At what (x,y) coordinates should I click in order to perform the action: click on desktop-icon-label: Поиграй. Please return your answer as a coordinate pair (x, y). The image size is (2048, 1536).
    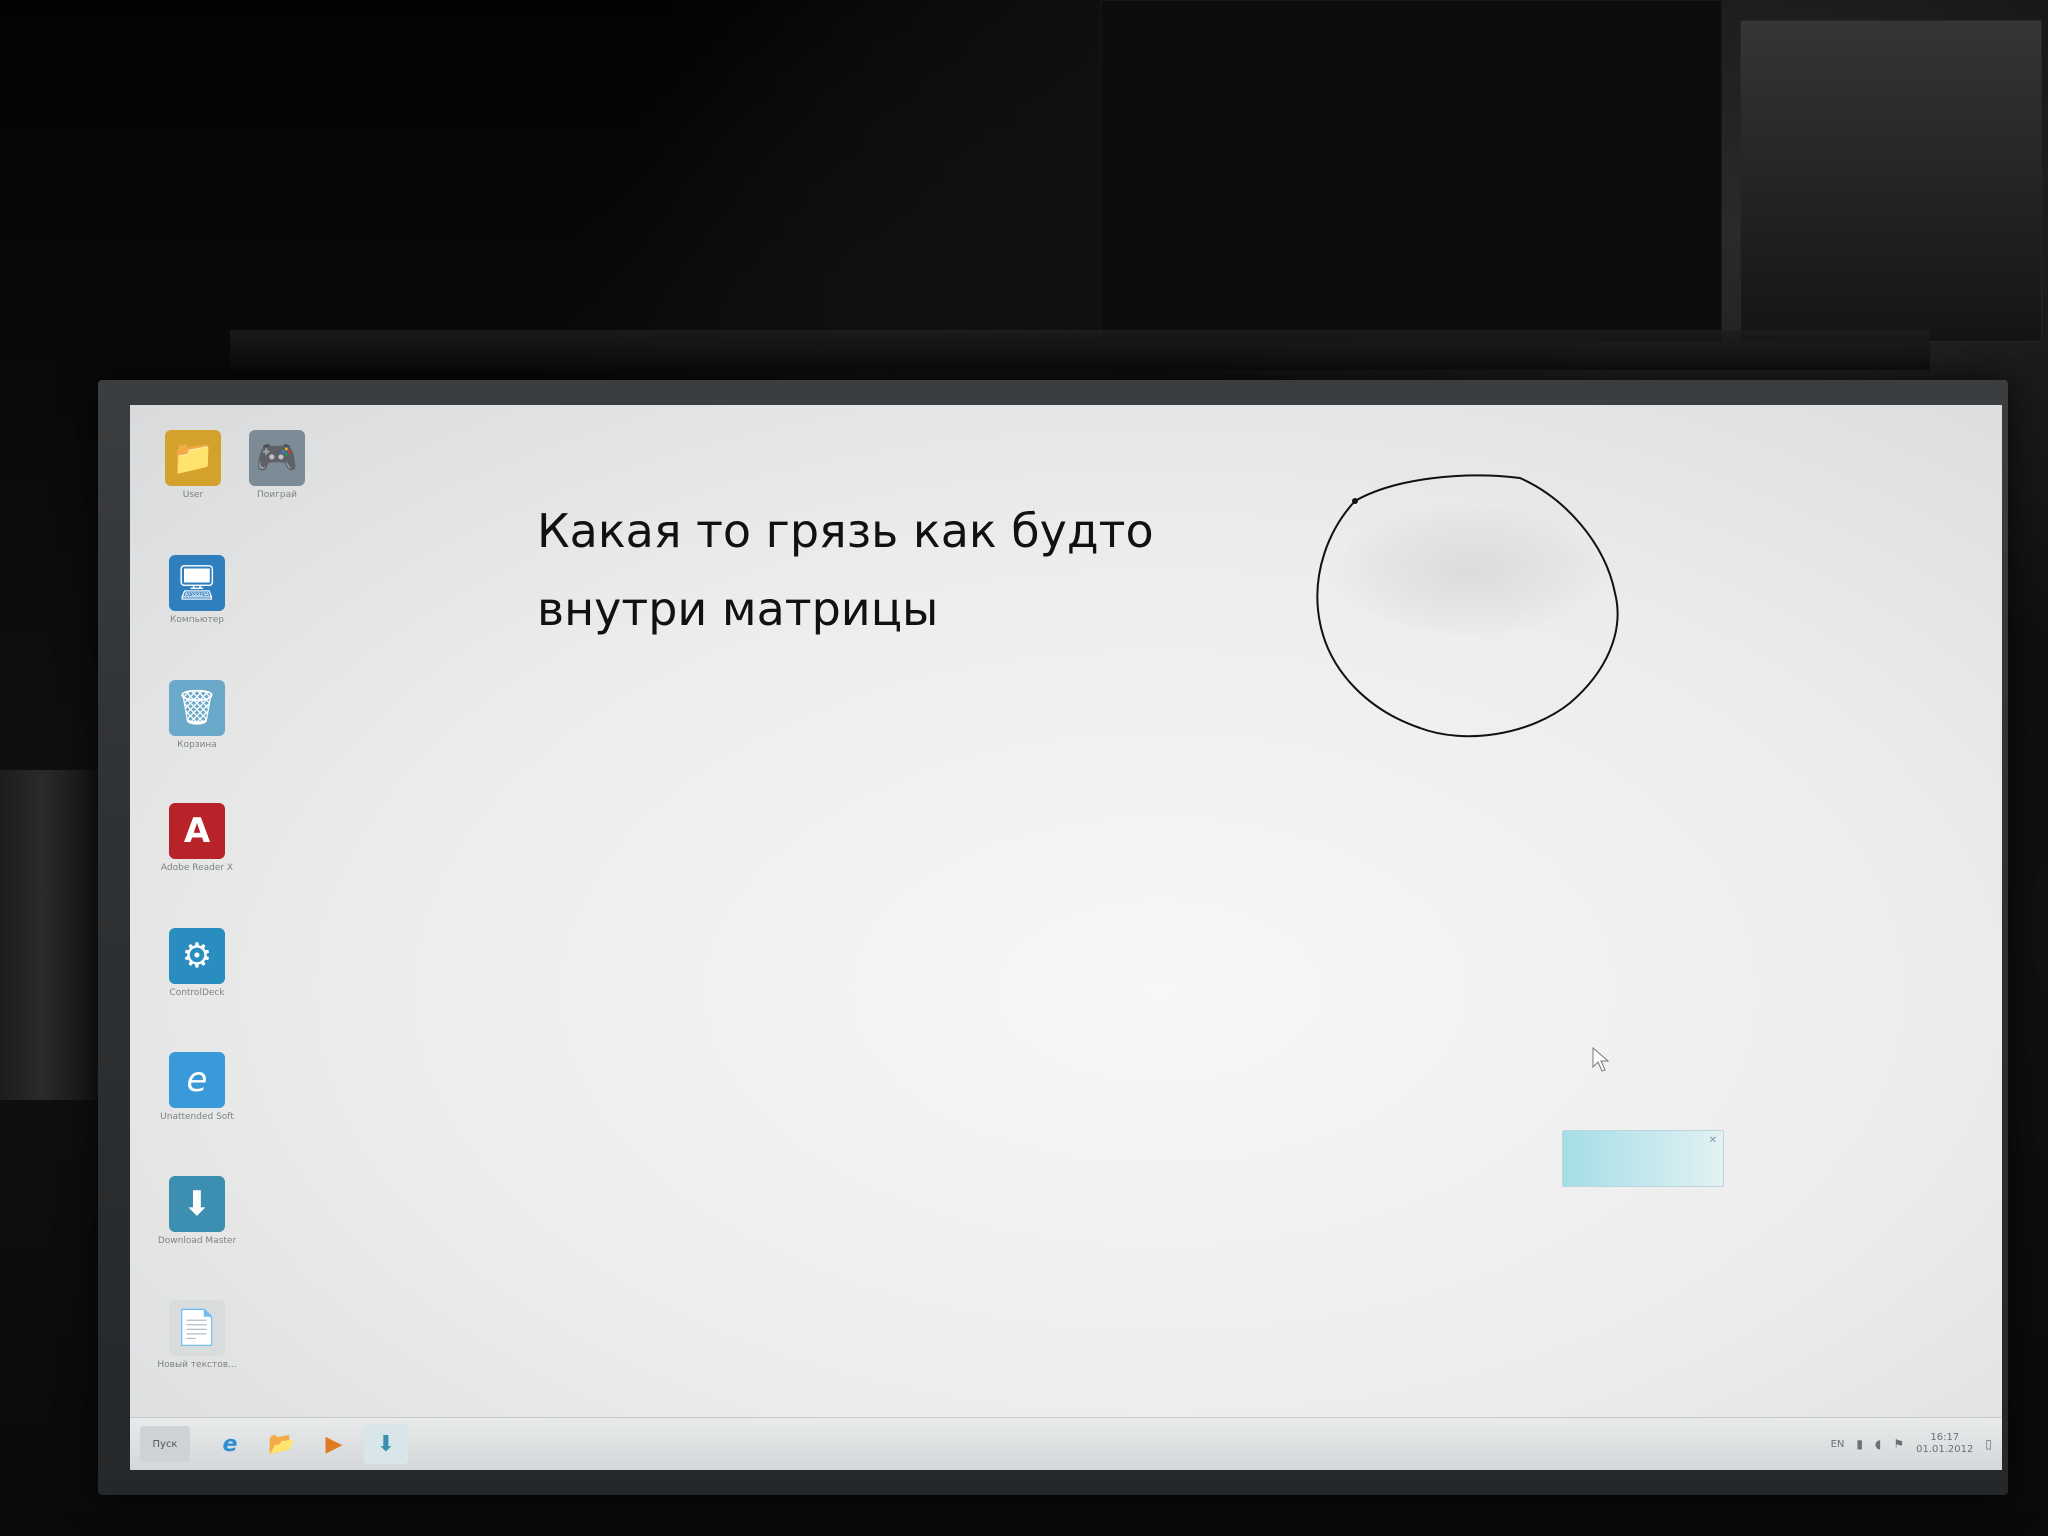
    Looking at the image, I should click on (277, 495).